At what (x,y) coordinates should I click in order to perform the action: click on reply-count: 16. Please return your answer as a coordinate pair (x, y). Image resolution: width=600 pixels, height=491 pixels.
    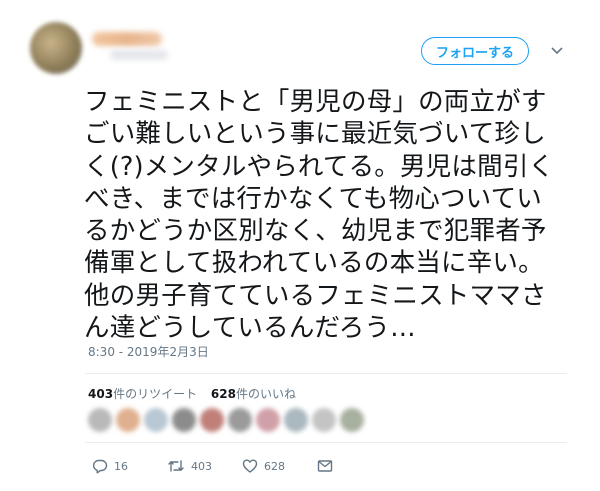
    Looking at the image, I should click on (121, 466).